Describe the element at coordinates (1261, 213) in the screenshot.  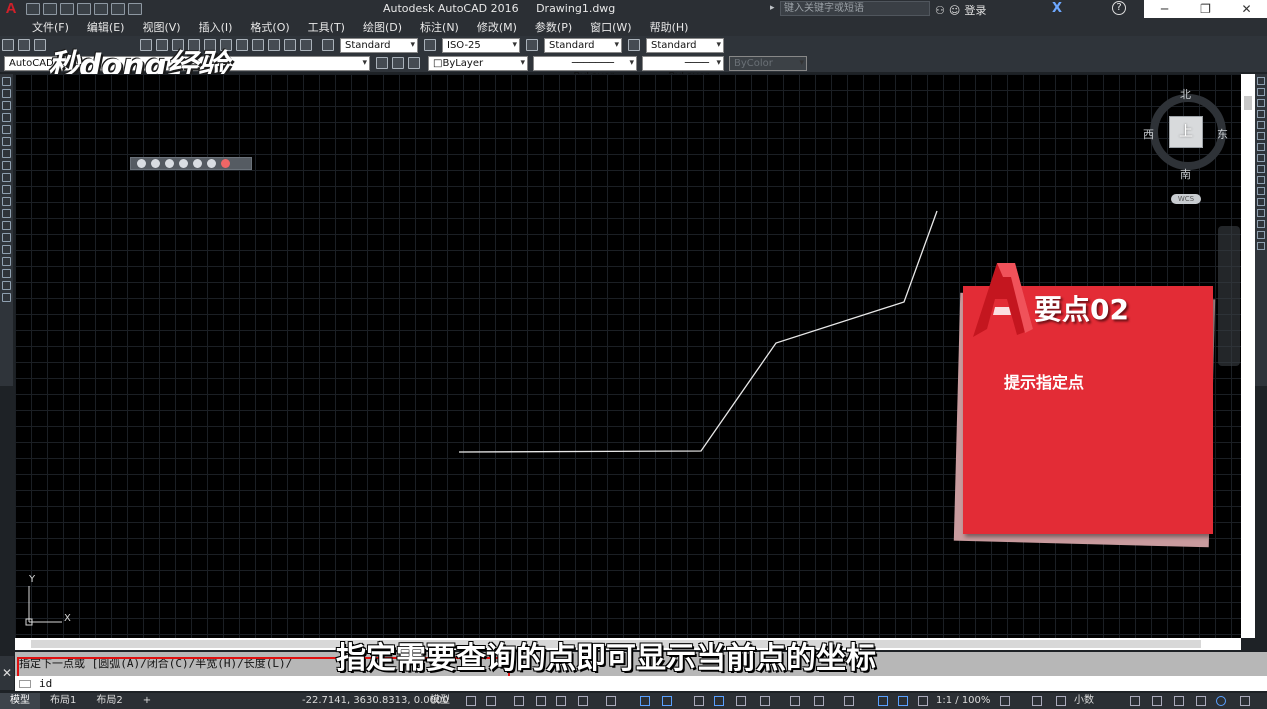
I see `join-icon` at that location.